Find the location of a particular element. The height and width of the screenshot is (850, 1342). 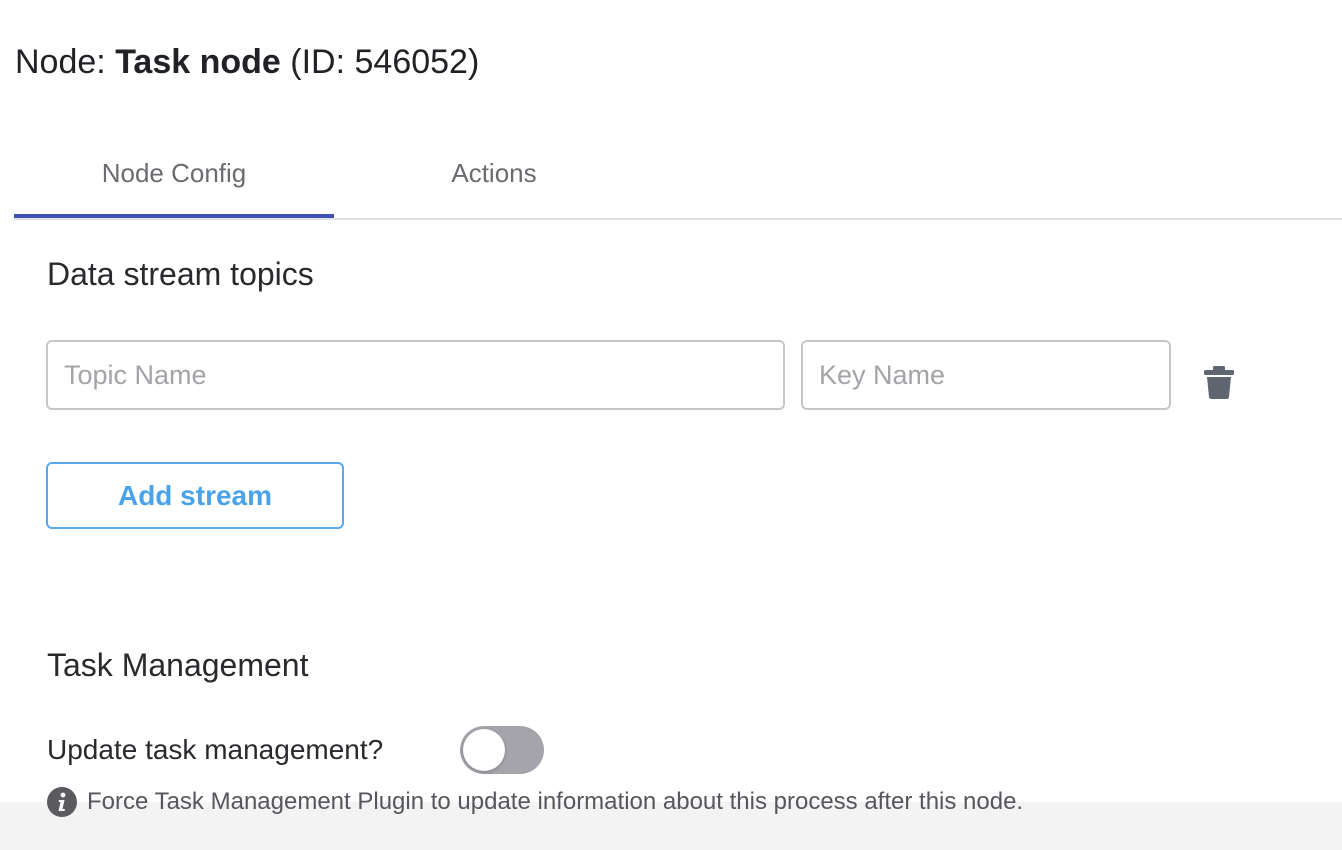

tab-bar: Node Config Actions is located at coordinates (678, 175).